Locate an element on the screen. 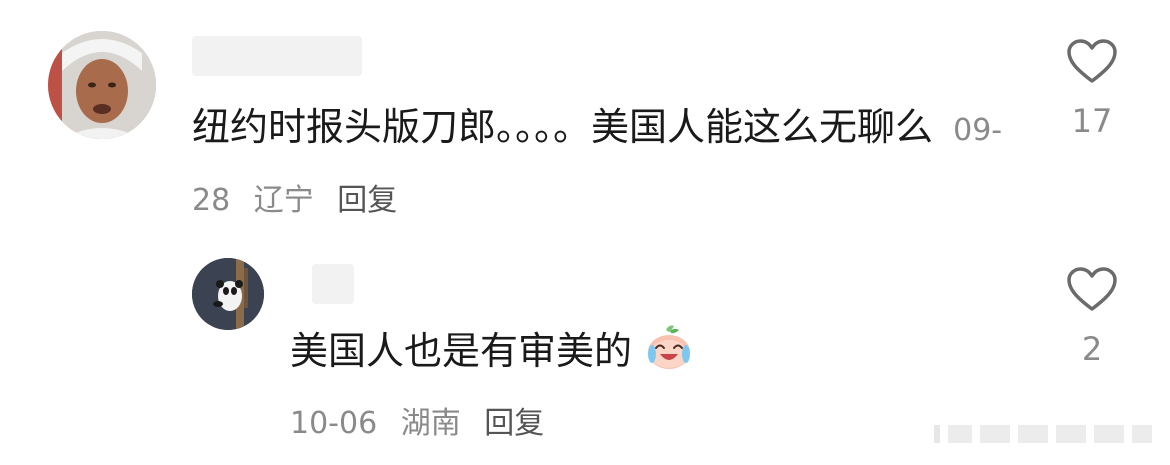 The height and width of the screenshot is (465, 1170). watermark-blur is located at coordinates (1044, 437).